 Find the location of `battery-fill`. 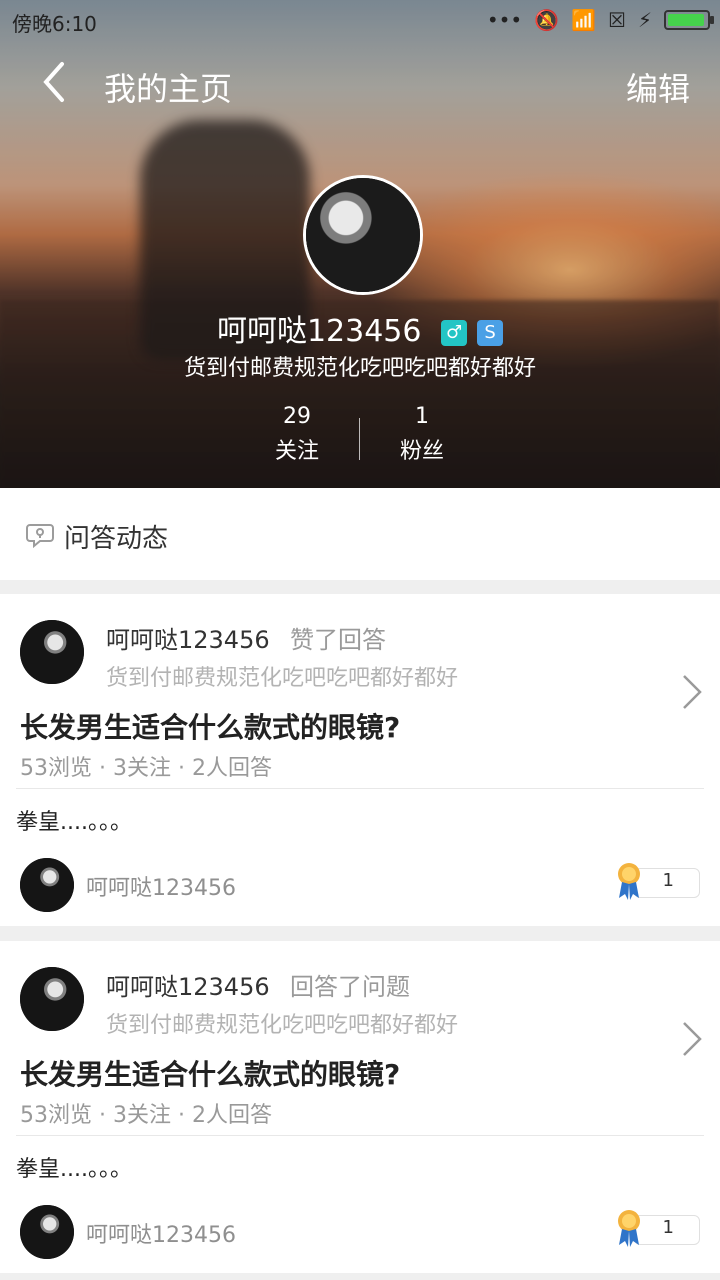

battery-fill is located at coordinates (686, 20).